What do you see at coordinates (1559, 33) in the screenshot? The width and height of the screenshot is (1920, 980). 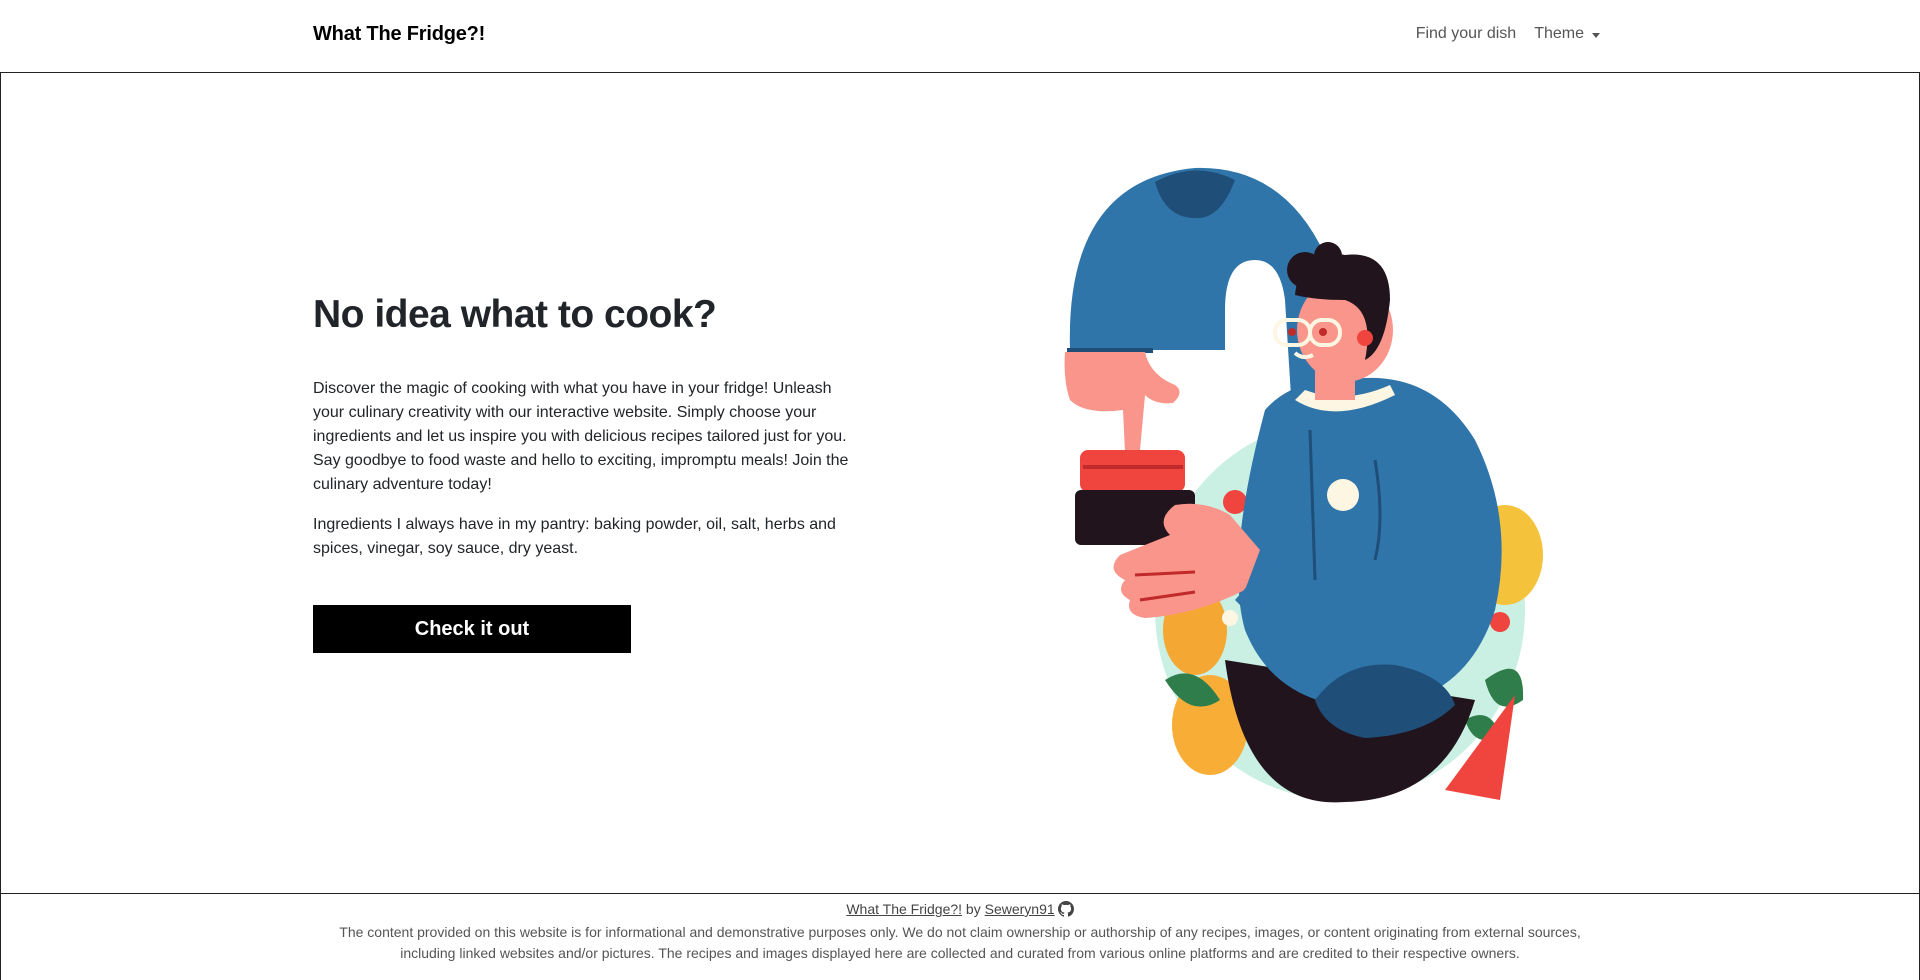 I see `theme-dropdown-label: Theme` at bounding box center [1559, 33].